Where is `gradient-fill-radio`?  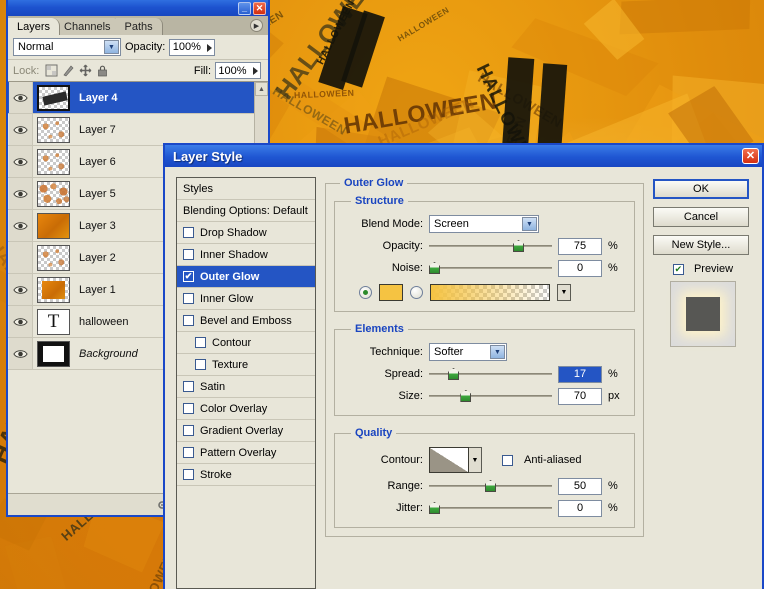
gradient-fill-radio is located at coordinates (416, 292).